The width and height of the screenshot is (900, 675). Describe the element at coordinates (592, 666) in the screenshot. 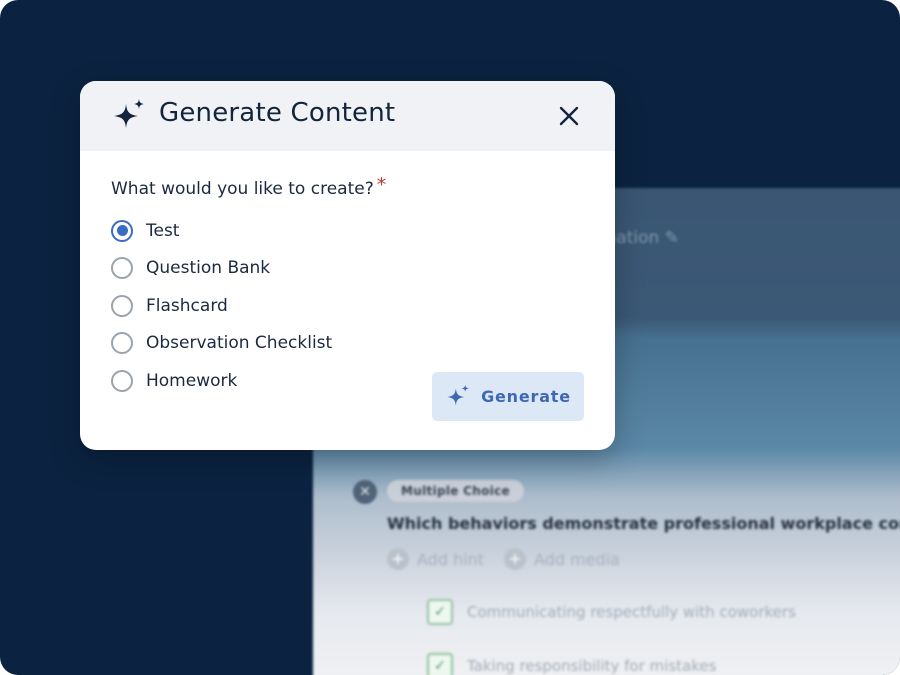

I see `answer-text: Taking responsibility for mistakes` at that location.